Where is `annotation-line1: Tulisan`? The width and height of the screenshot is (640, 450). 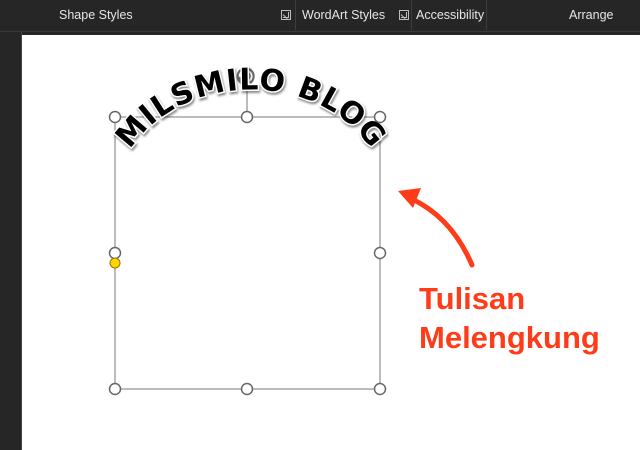 annotation-line1: Tulisan is located at coordinates (472, 298).